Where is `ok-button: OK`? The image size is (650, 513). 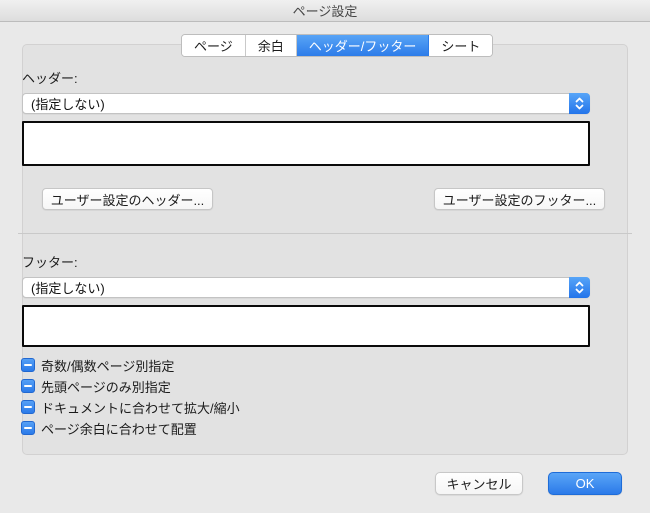 ok-button: OK is located at coordinates (585, 483).